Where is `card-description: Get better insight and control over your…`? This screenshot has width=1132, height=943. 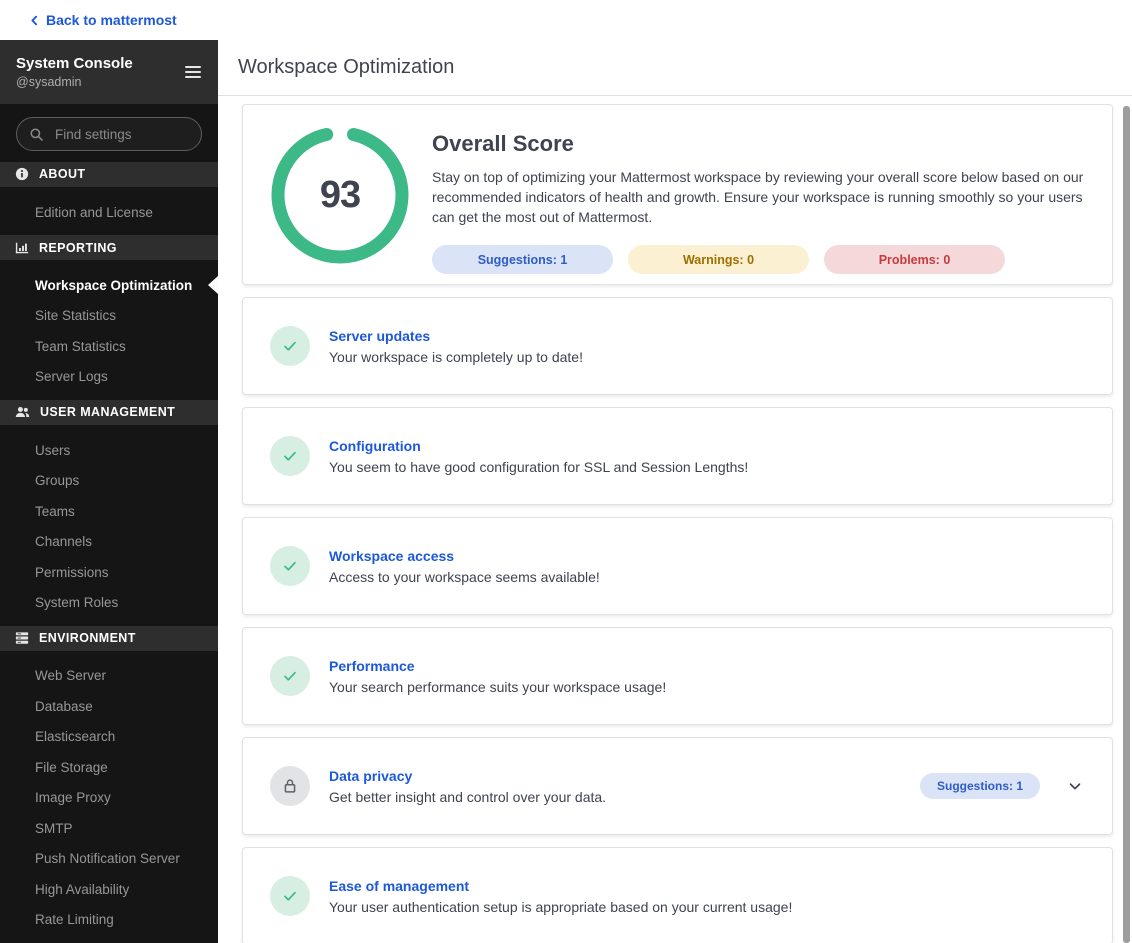 card-description: Get better insight and control over your… is located at coordinates (468, 796).